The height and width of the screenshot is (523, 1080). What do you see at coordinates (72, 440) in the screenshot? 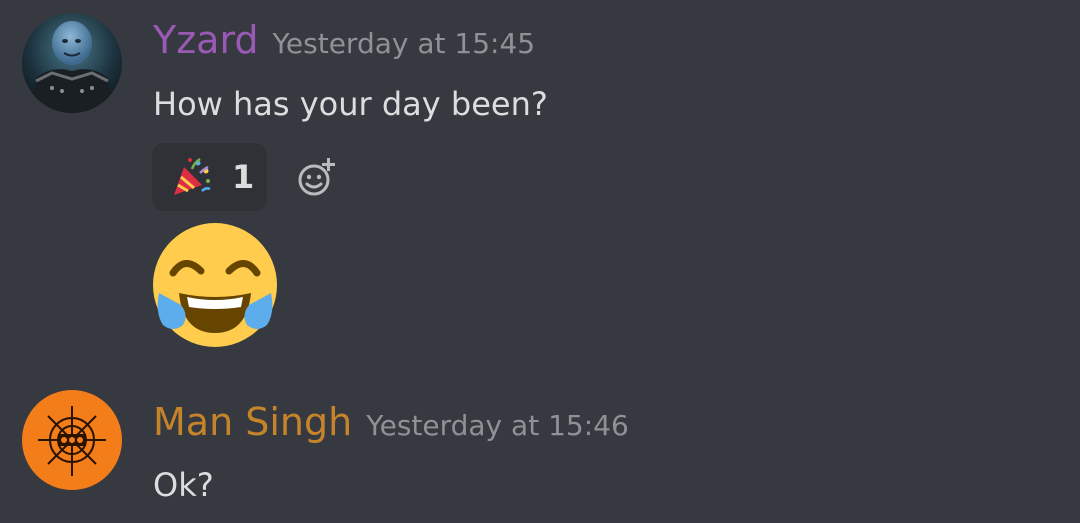
I see `orange-compass-avatar-icon` at bounding box center [72, 440].